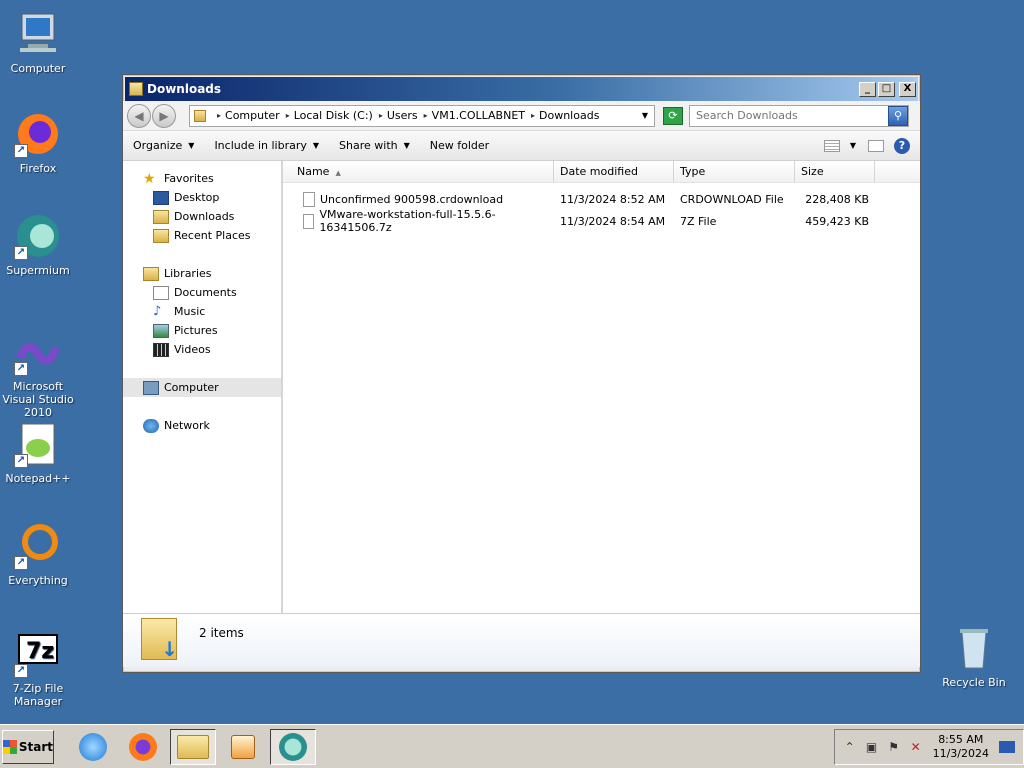  Describe the element at coordinates (837, 199) in the screenshot. I see `file-size: 228,408 KB` at that location.